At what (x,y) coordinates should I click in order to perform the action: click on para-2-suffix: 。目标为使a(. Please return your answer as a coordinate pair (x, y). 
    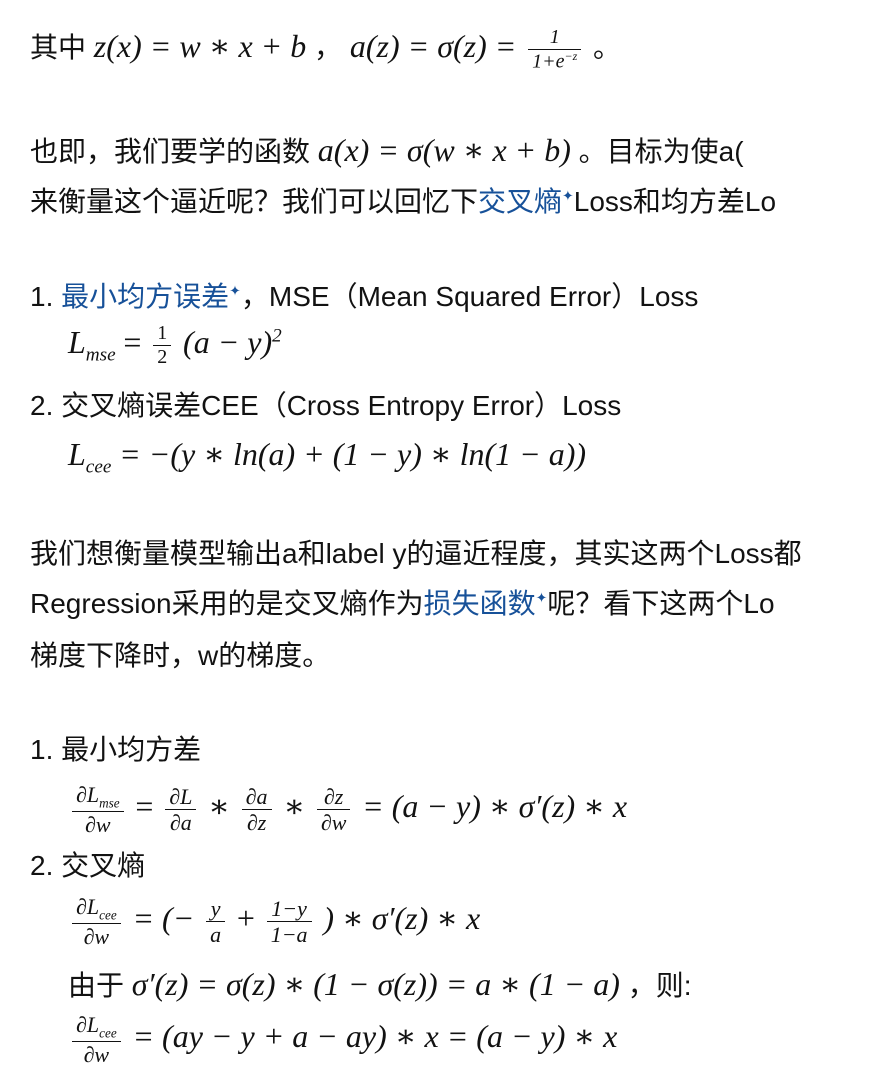
    Looking at the image, I should click on (661, 151).